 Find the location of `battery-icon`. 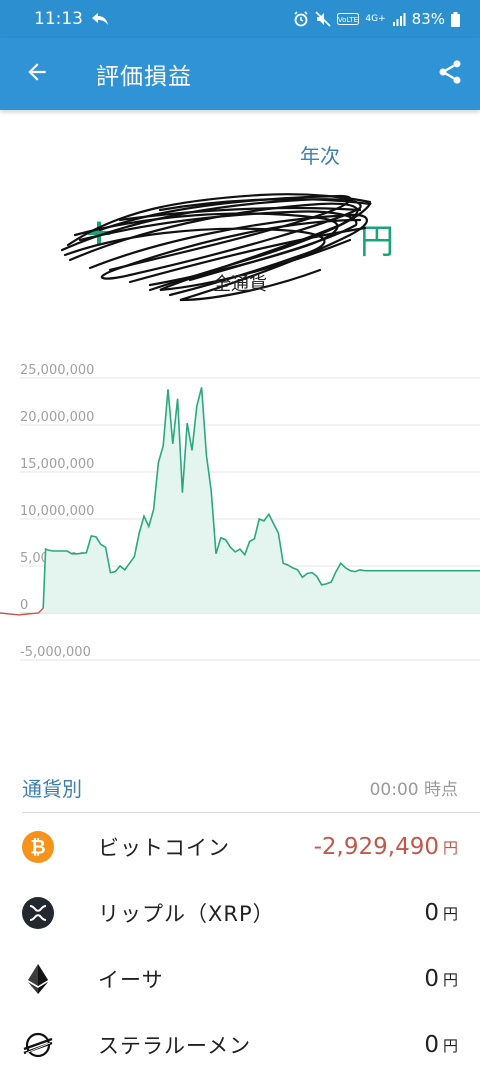

battery-icon is located at coordinates (455, 19).